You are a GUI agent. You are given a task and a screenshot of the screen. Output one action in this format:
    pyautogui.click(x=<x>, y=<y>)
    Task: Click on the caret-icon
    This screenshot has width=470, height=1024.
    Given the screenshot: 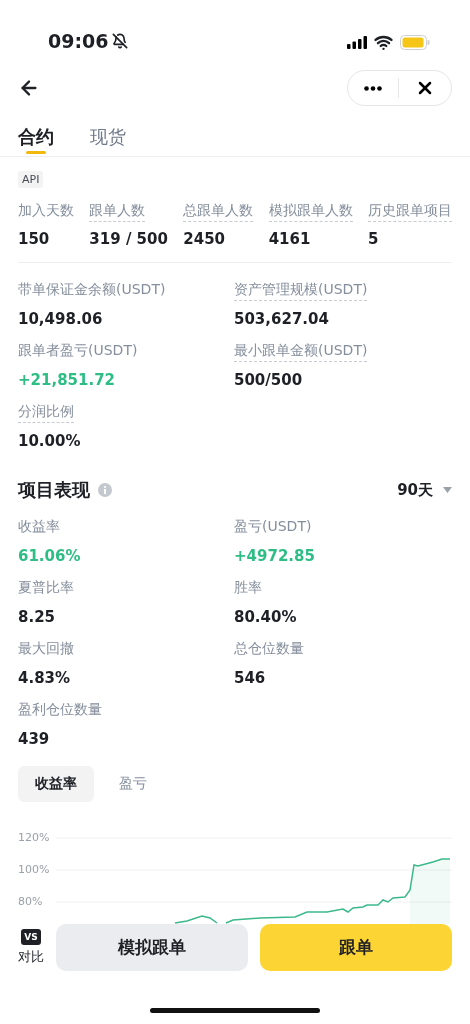 What is the action you would take?
    pyautogui.click(x=447, y=490)
    